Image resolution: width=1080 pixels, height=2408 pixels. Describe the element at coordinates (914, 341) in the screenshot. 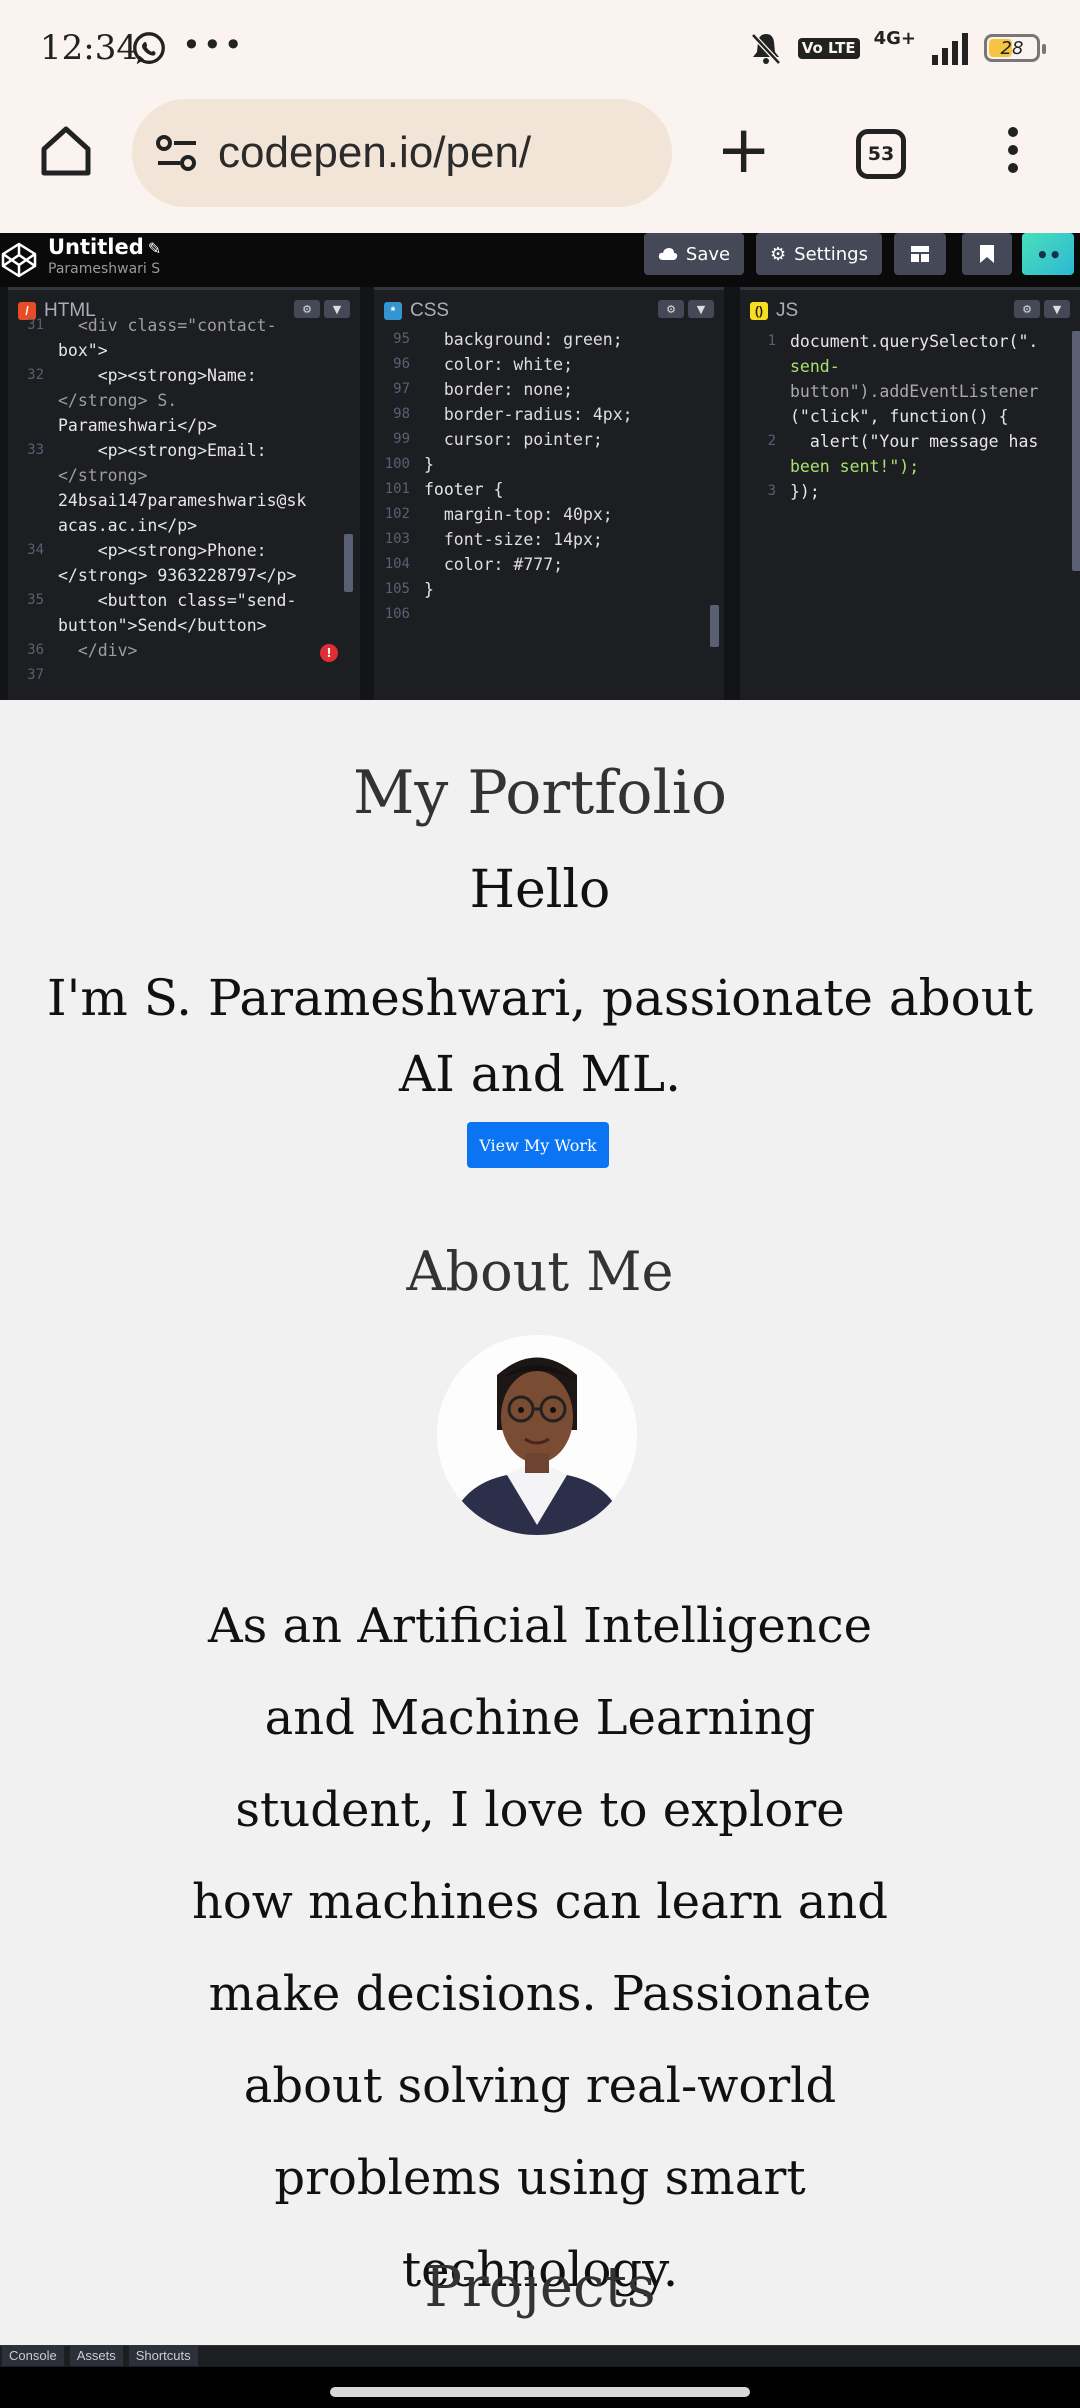

I see `code-line: document.querySelector(".` at that location.